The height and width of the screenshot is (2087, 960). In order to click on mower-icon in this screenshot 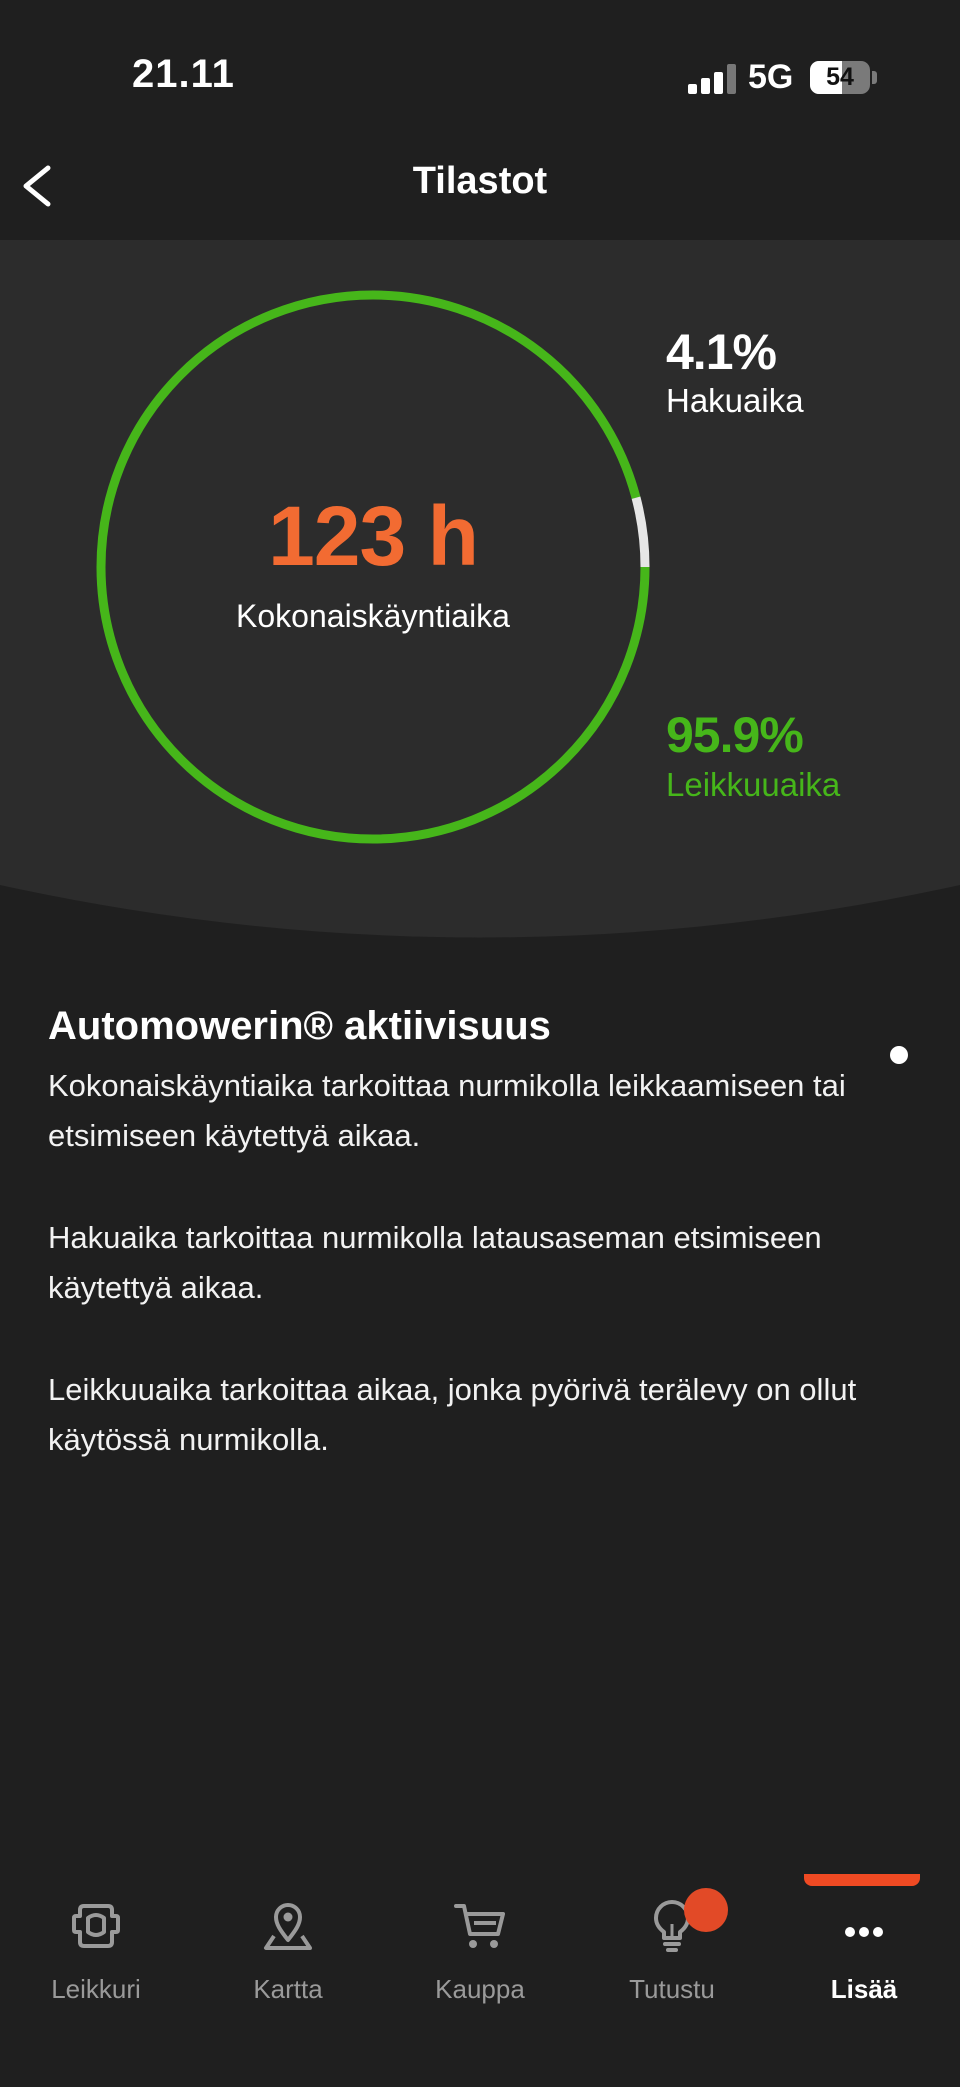, I will do `click(96, 1926)`.